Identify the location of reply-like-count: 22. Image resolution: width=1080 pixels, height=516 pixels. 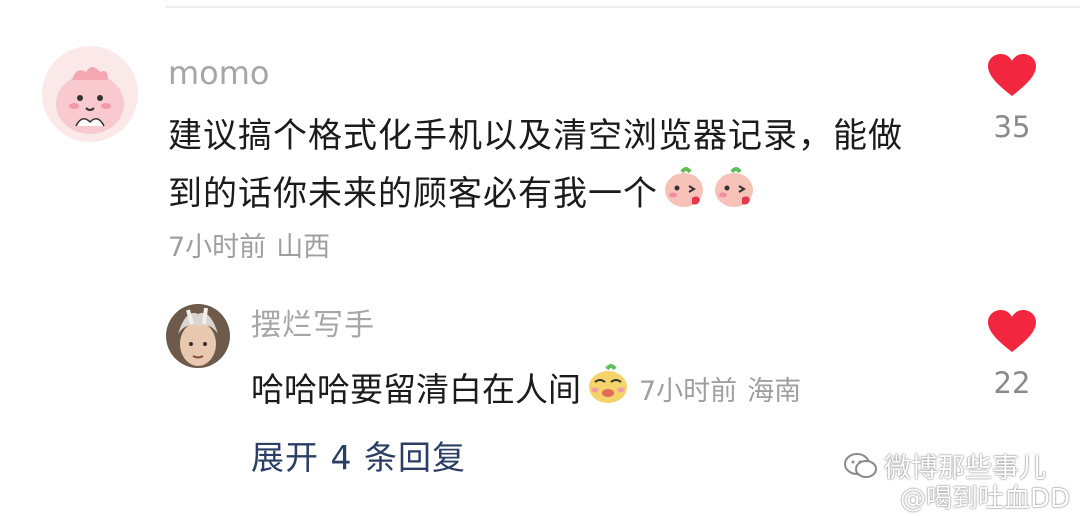
(1012, 383).